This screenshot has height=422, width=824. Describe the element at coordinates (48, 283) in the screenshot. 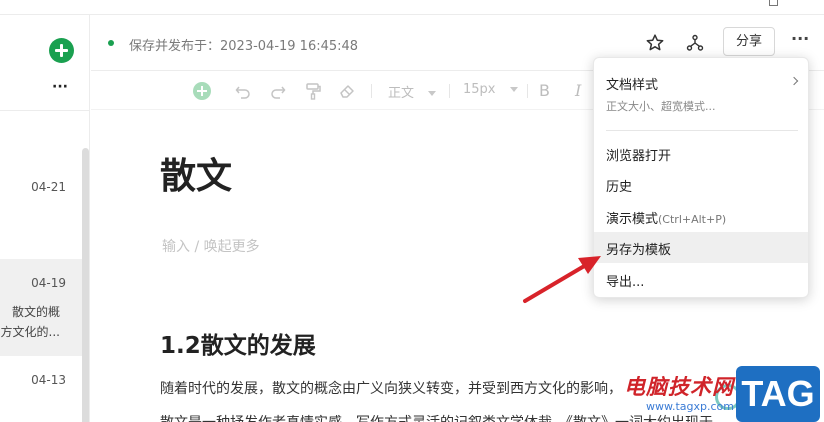

I see `list-item-date: 04-19` at that location.